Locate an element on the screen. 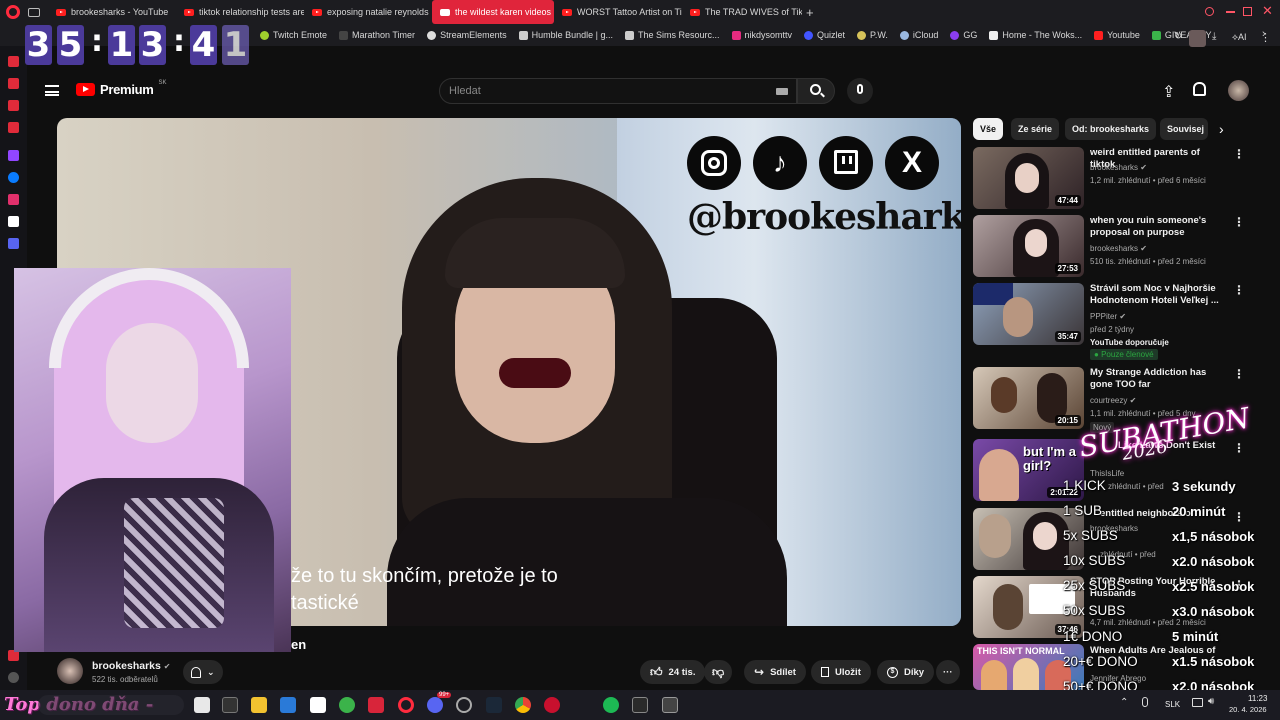 The height and width of the screenshot is (720, 1280). tab-tiktok-relationship: tiktok relationship tests are is located at coordinates (240, 12).